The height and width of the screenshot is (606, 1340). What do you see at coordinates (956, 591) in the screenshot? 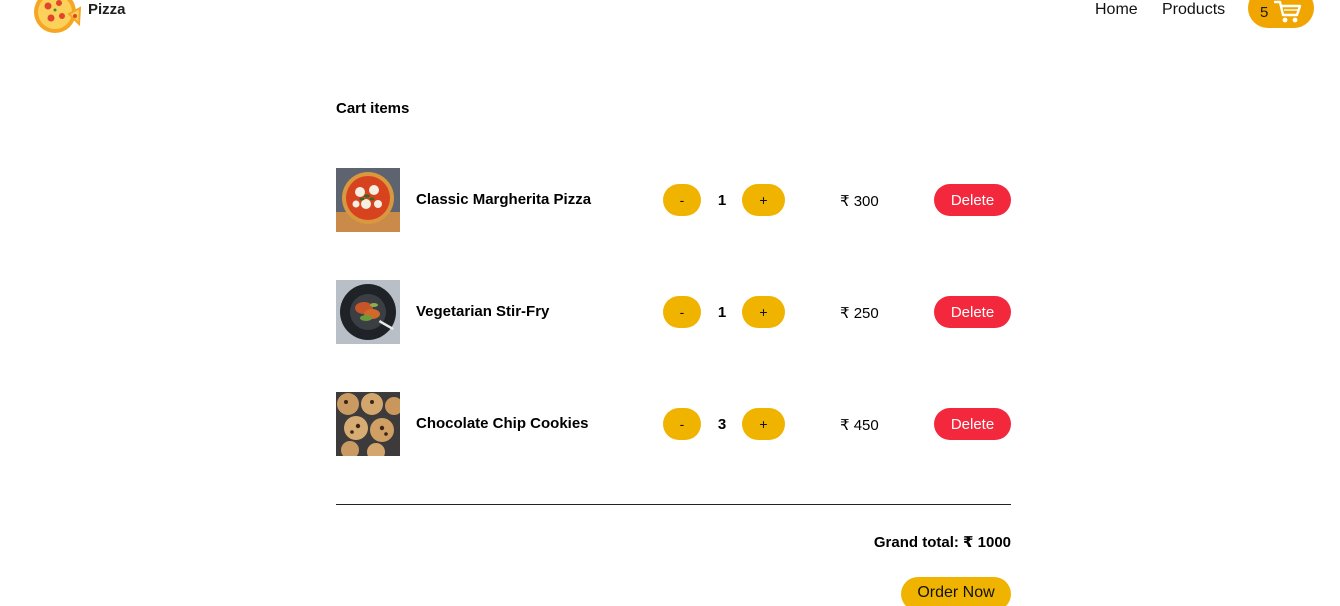
I see `order-now-button: Order Now` at bounding box center [956, 591].